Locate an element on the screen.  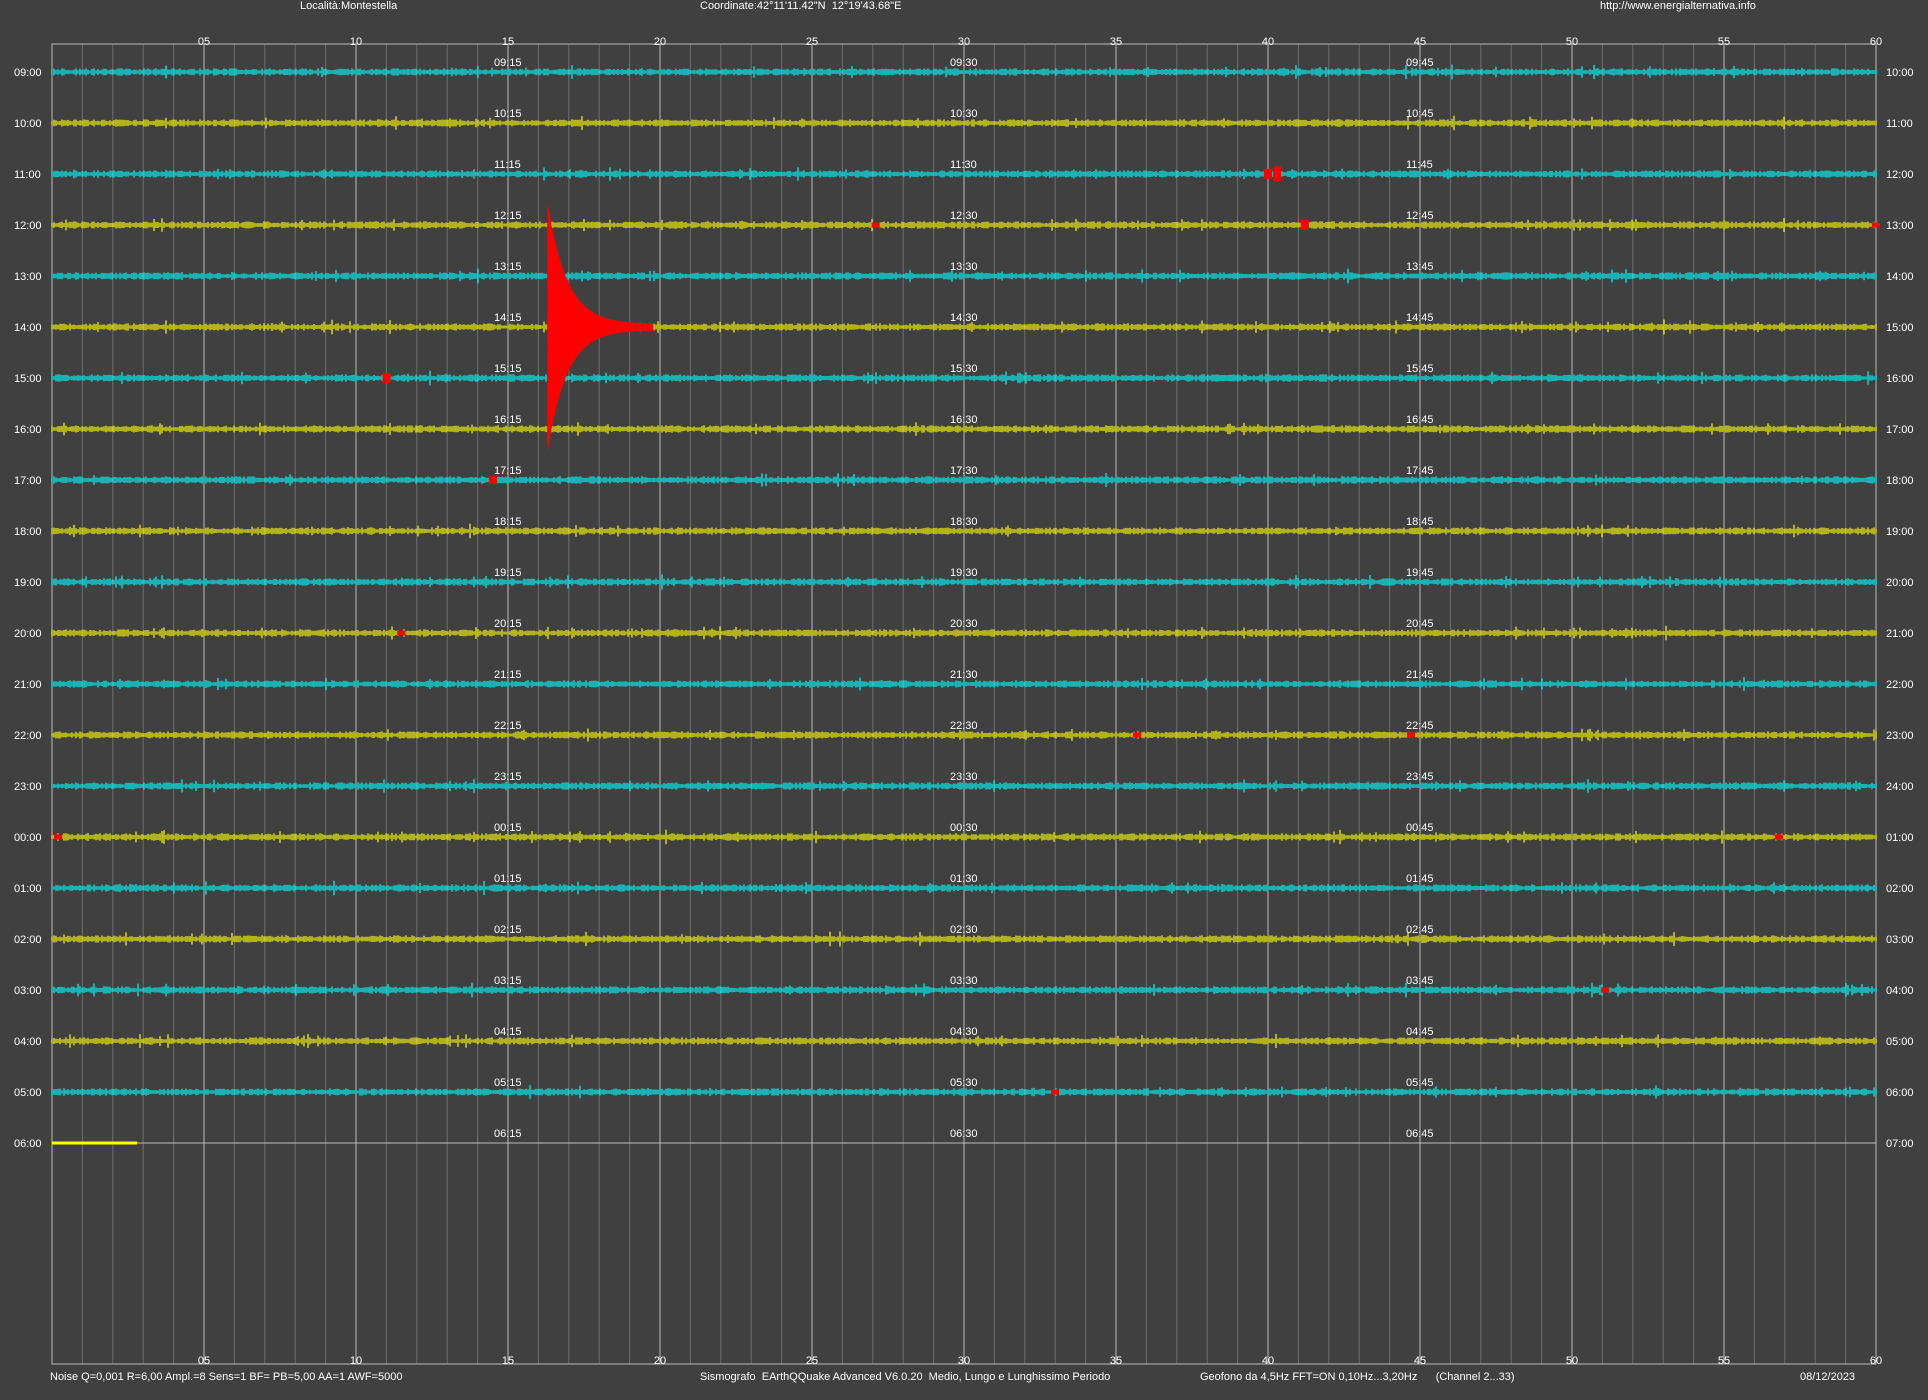
row-time-right: 17:00 is located at coordinates (1900, 430).